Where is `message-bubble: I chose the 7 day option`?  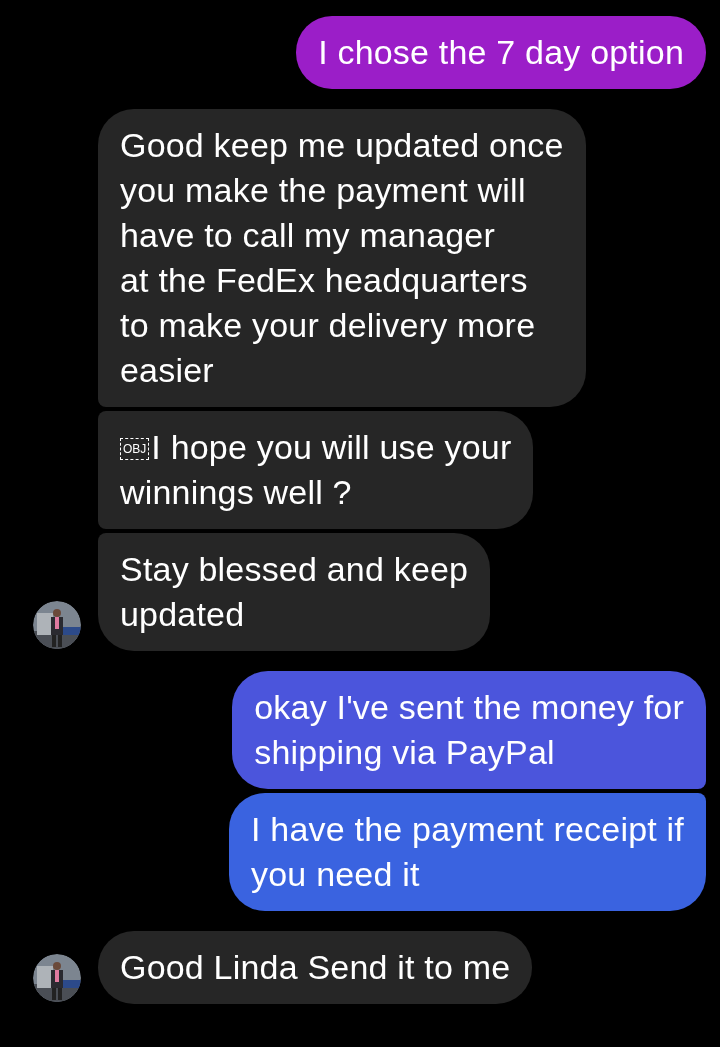 message-bubble: I chose the 7 day option is located at coordinates (501, 52).